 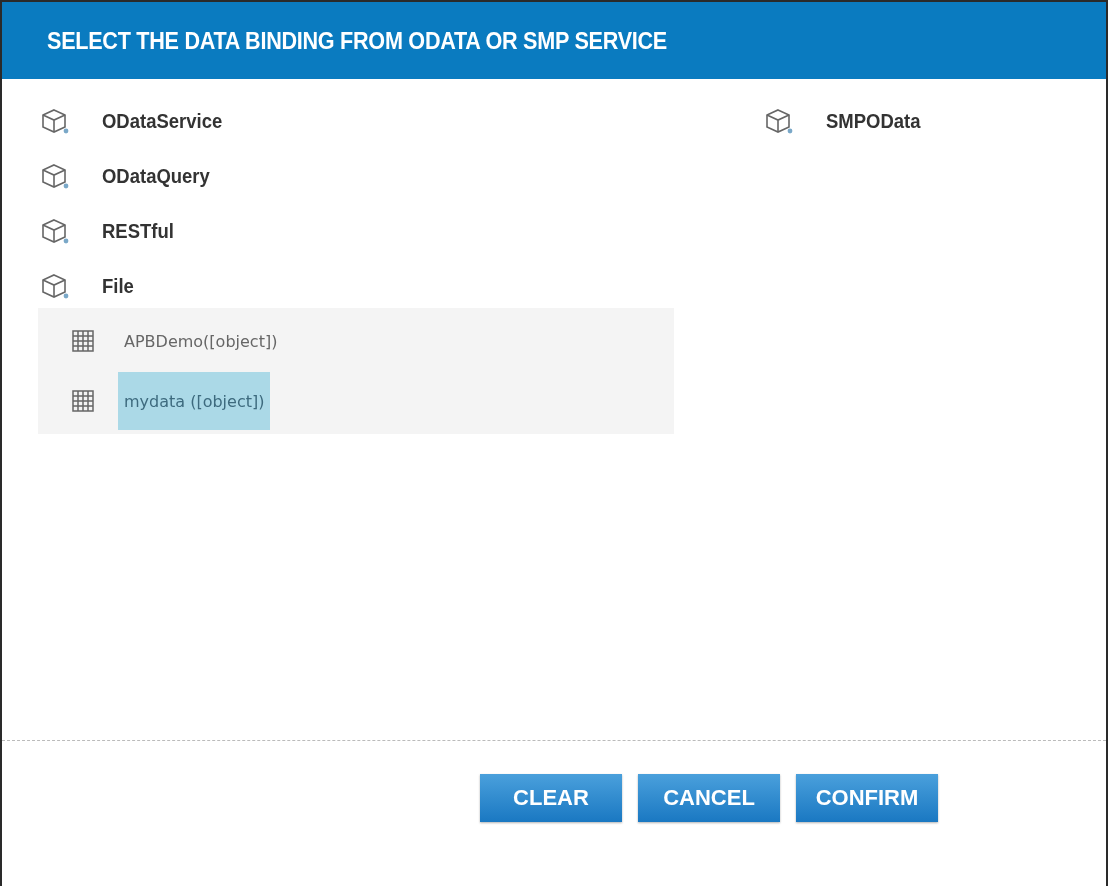 What do you see at coordinates (156, 176) in the screenshot?
I see `source-item: ODataQuery` at bounding box center [156, 176].